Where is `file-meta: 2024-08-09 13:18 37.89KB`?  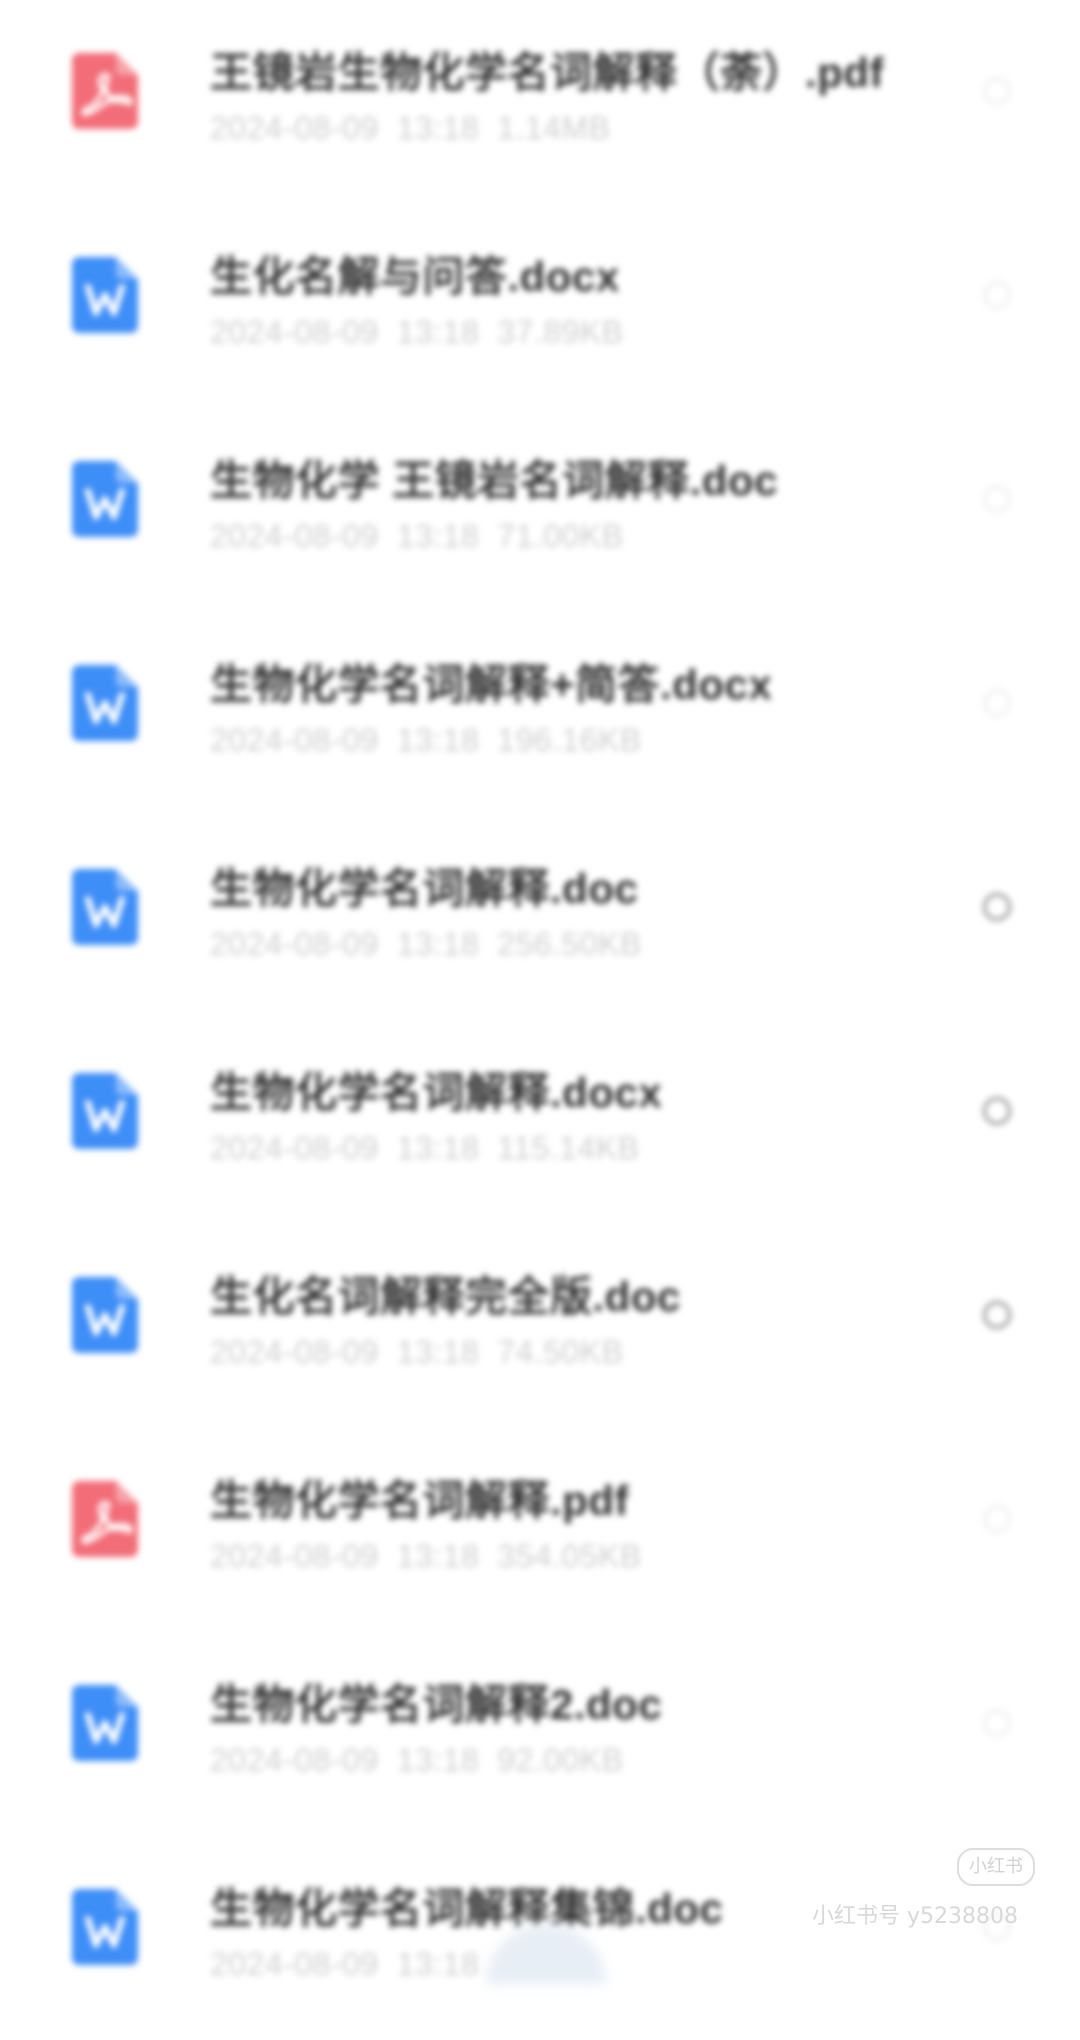 file-meta: 2024-08-09 13:18 37.89KB is located at coordinates (417, 332).